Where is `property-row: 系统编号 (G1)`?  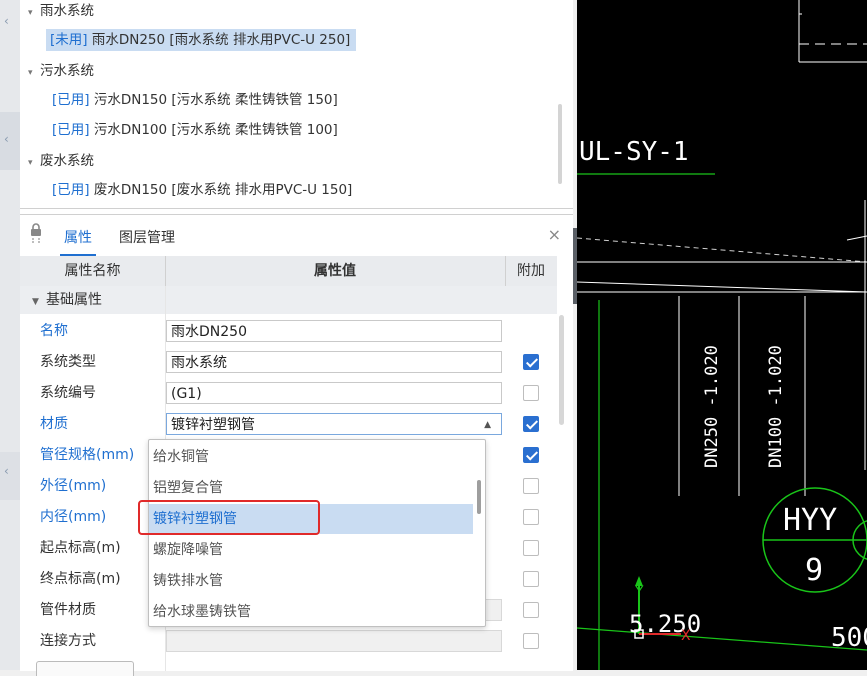
property-row: 系统编号 (G1) is located at coordinates (288, 393).